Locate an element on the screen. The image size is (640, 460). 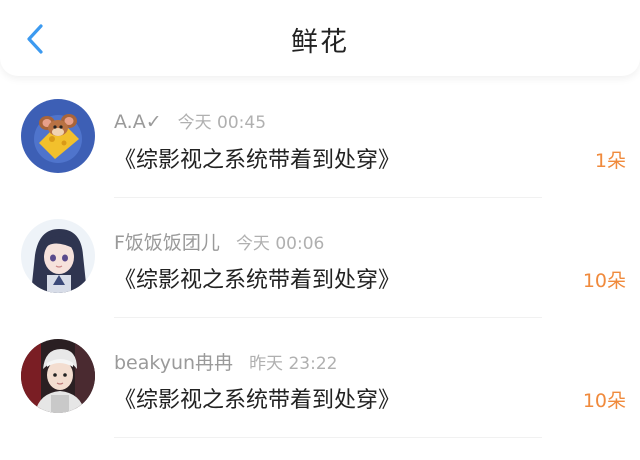
anime-girl-avatar is located at coordinates (58, 256).